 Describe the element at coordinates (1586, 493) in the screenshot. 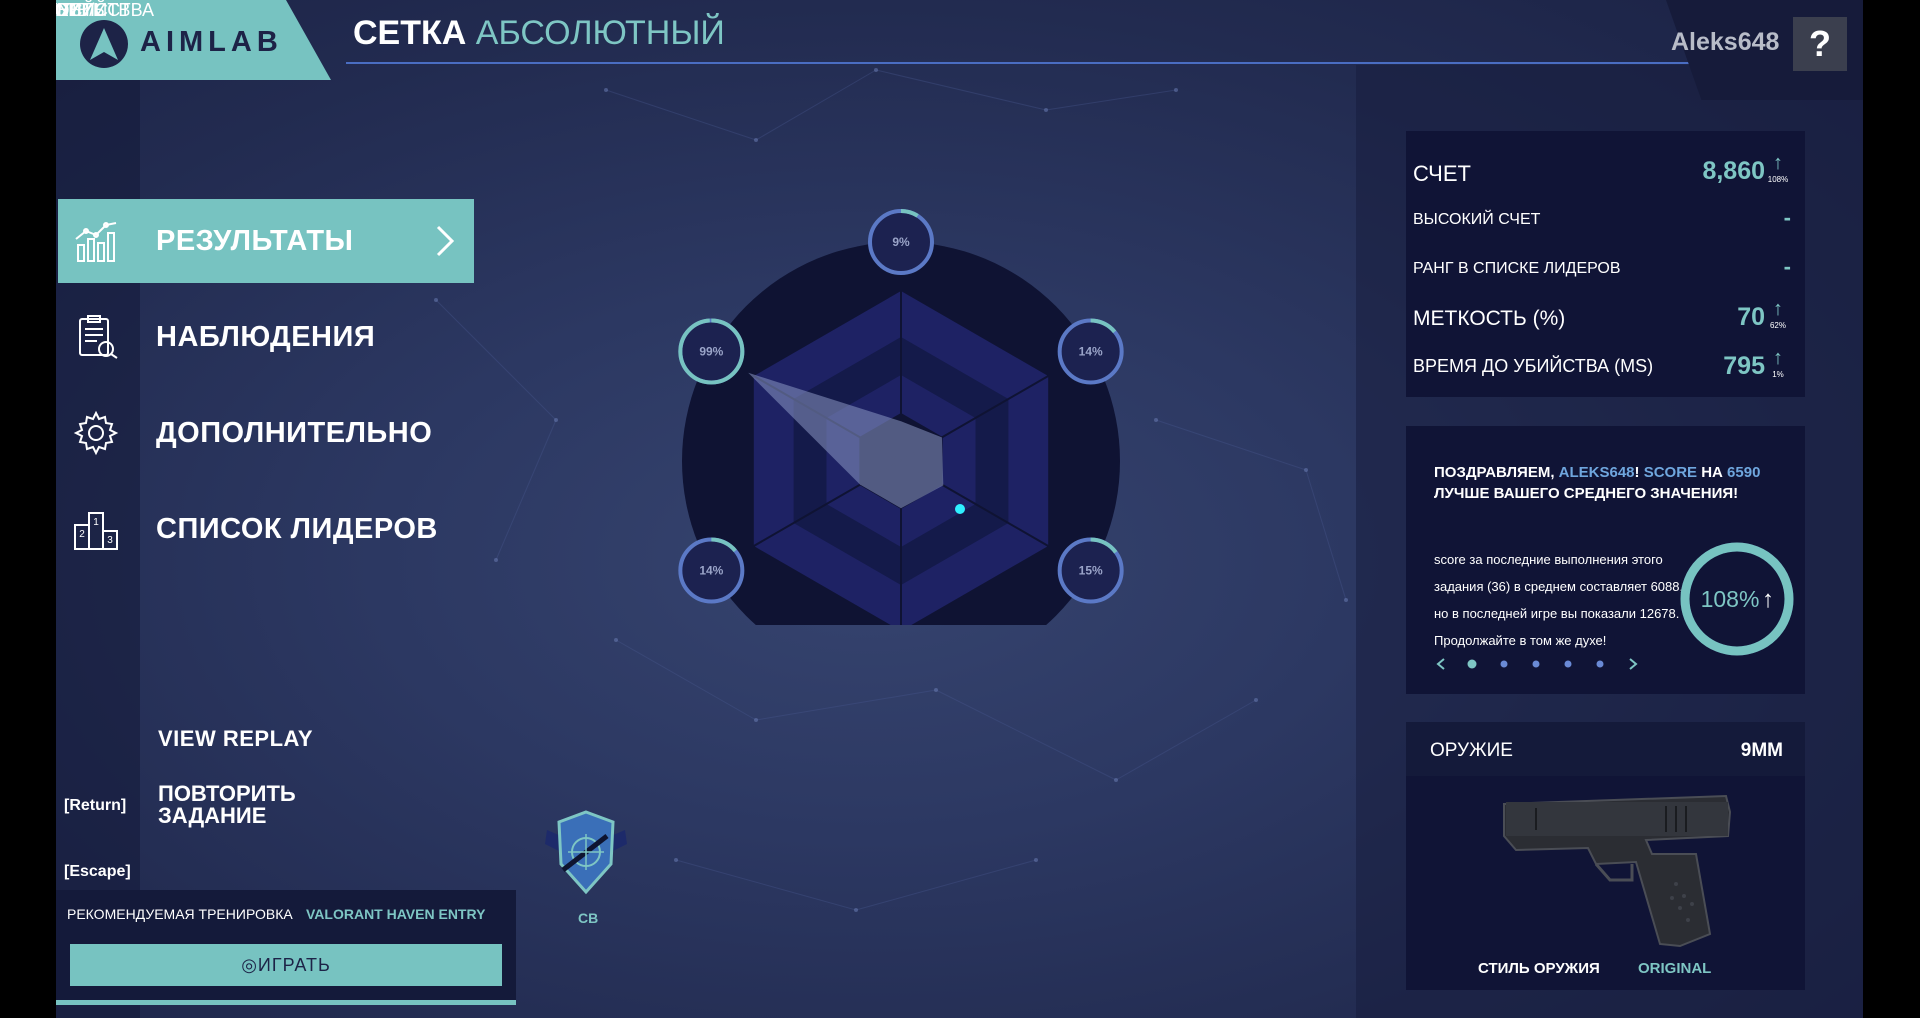

I see `congrats-text-4: ЛУЧШЕ ВАШЕГО СРЕДНЕГО ЗНАЧЕНИЯ!` at that location.